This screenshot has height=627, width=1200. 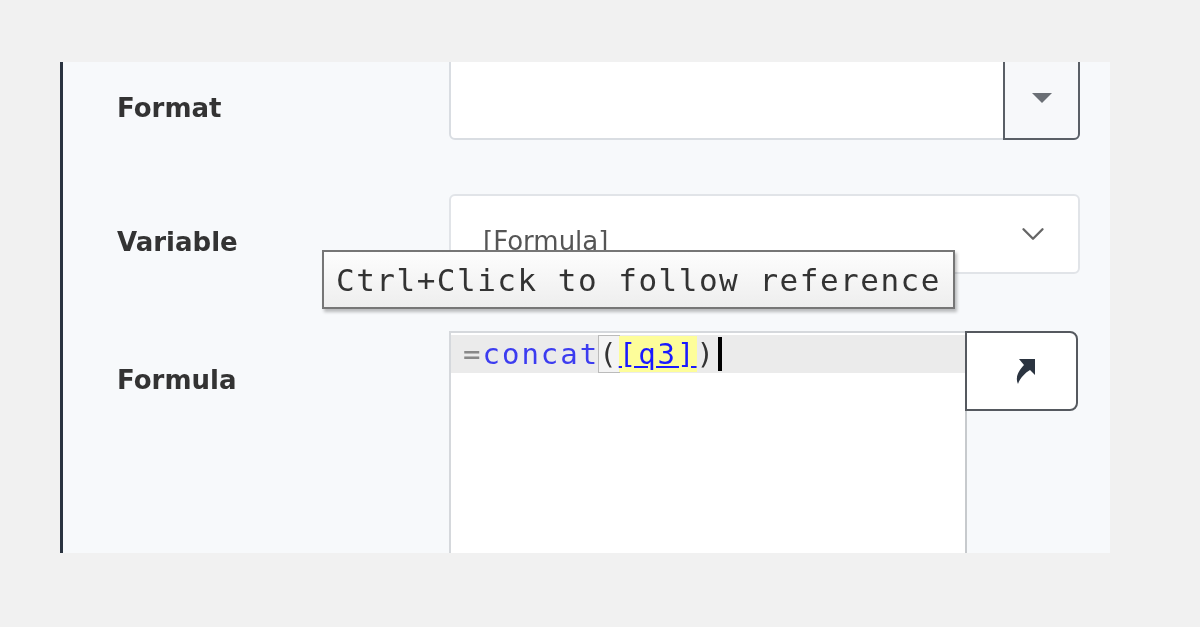 What do you see at coordinates (169, 108) in the screenshot?
I see `field-label: Format` at bounding box center [169, 108].